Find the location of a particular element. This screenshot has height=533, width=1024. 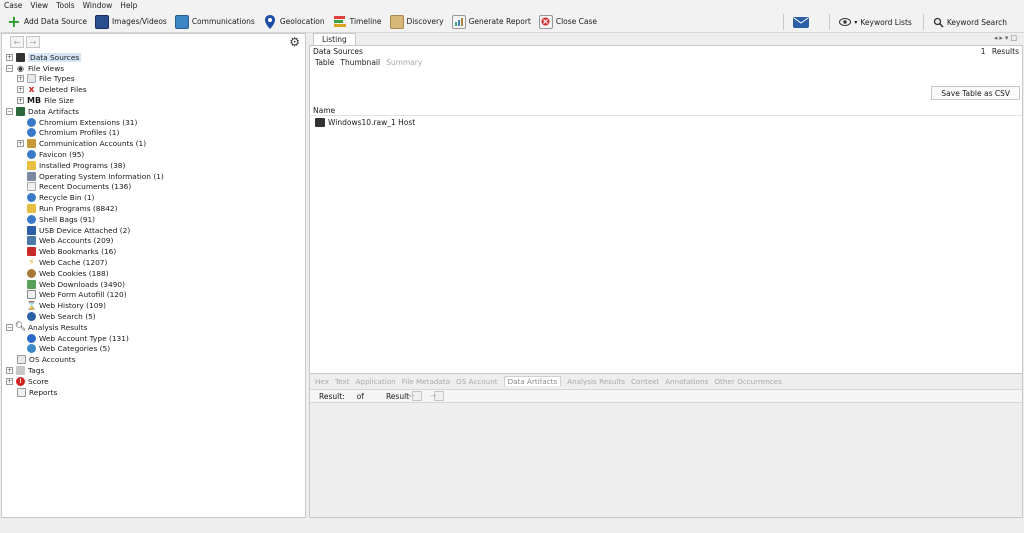

tree-node-os-accounts: OS Accounts is located at coordinates (153, 359).